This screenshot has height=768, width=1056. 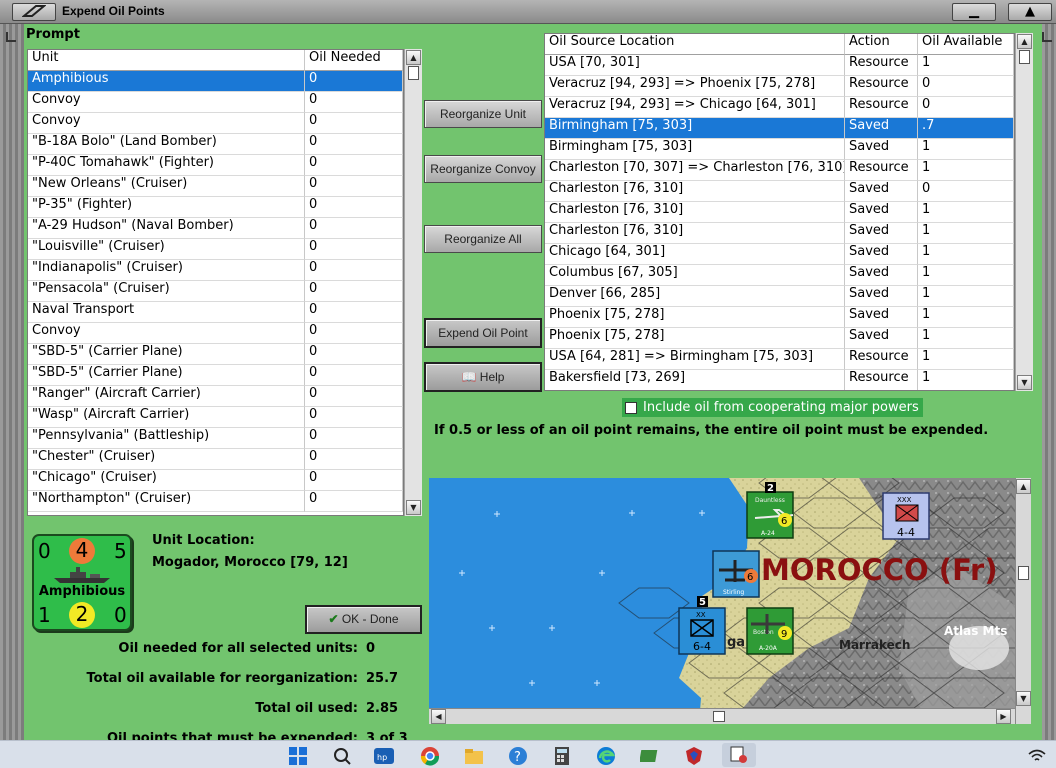 I want to click on scroll-left-icon: ◀, so click(x=438, y=716).